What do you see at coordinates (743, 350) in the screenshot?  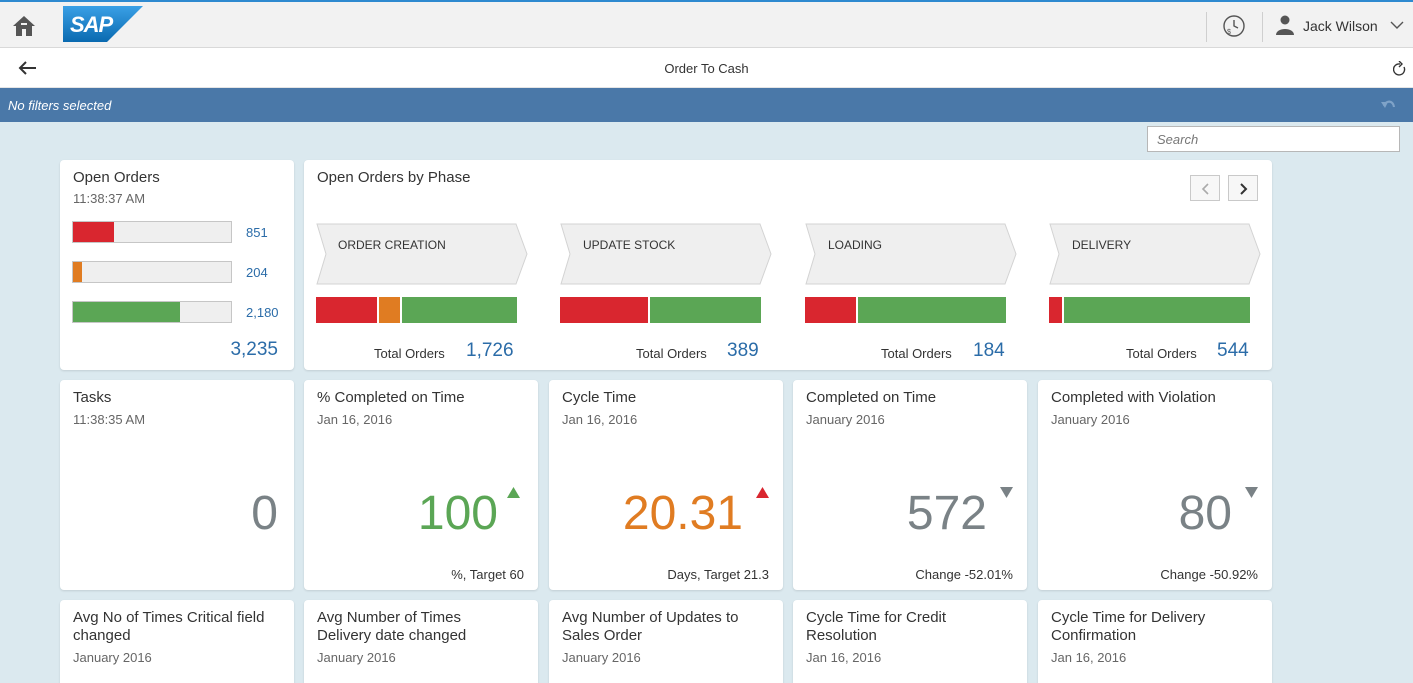 I see `phase-total-value: 389` at bounding box center [743, 350].